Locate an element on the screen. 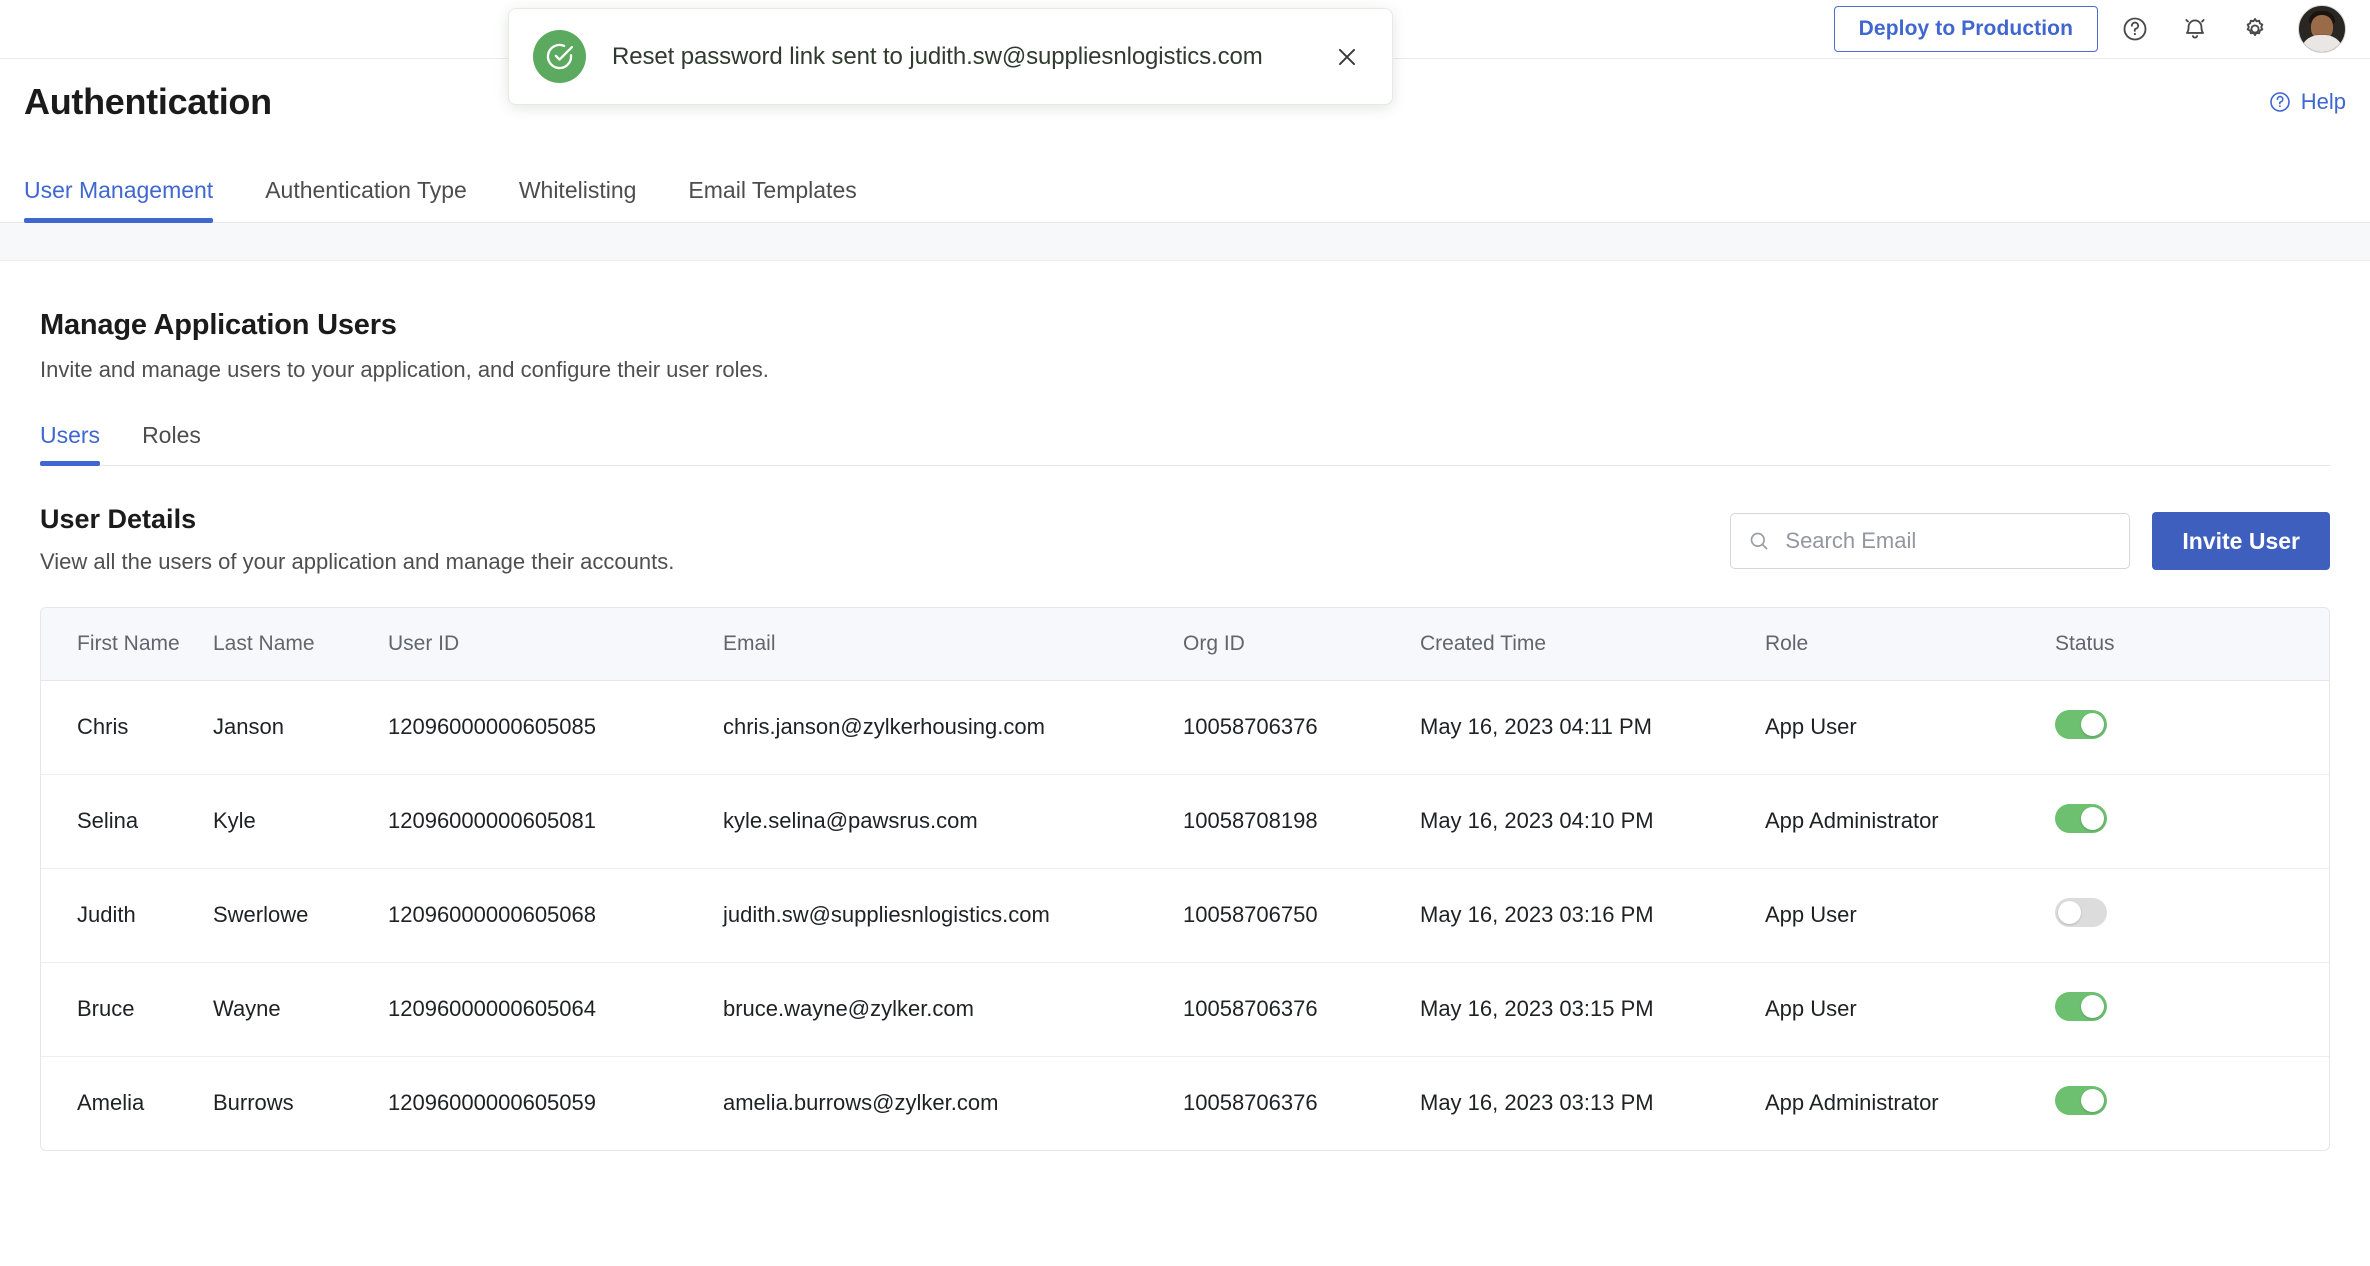 This screenshot has width=2370, height=1266. section-title: Manage Application Users is located at coordinates (218, 325).